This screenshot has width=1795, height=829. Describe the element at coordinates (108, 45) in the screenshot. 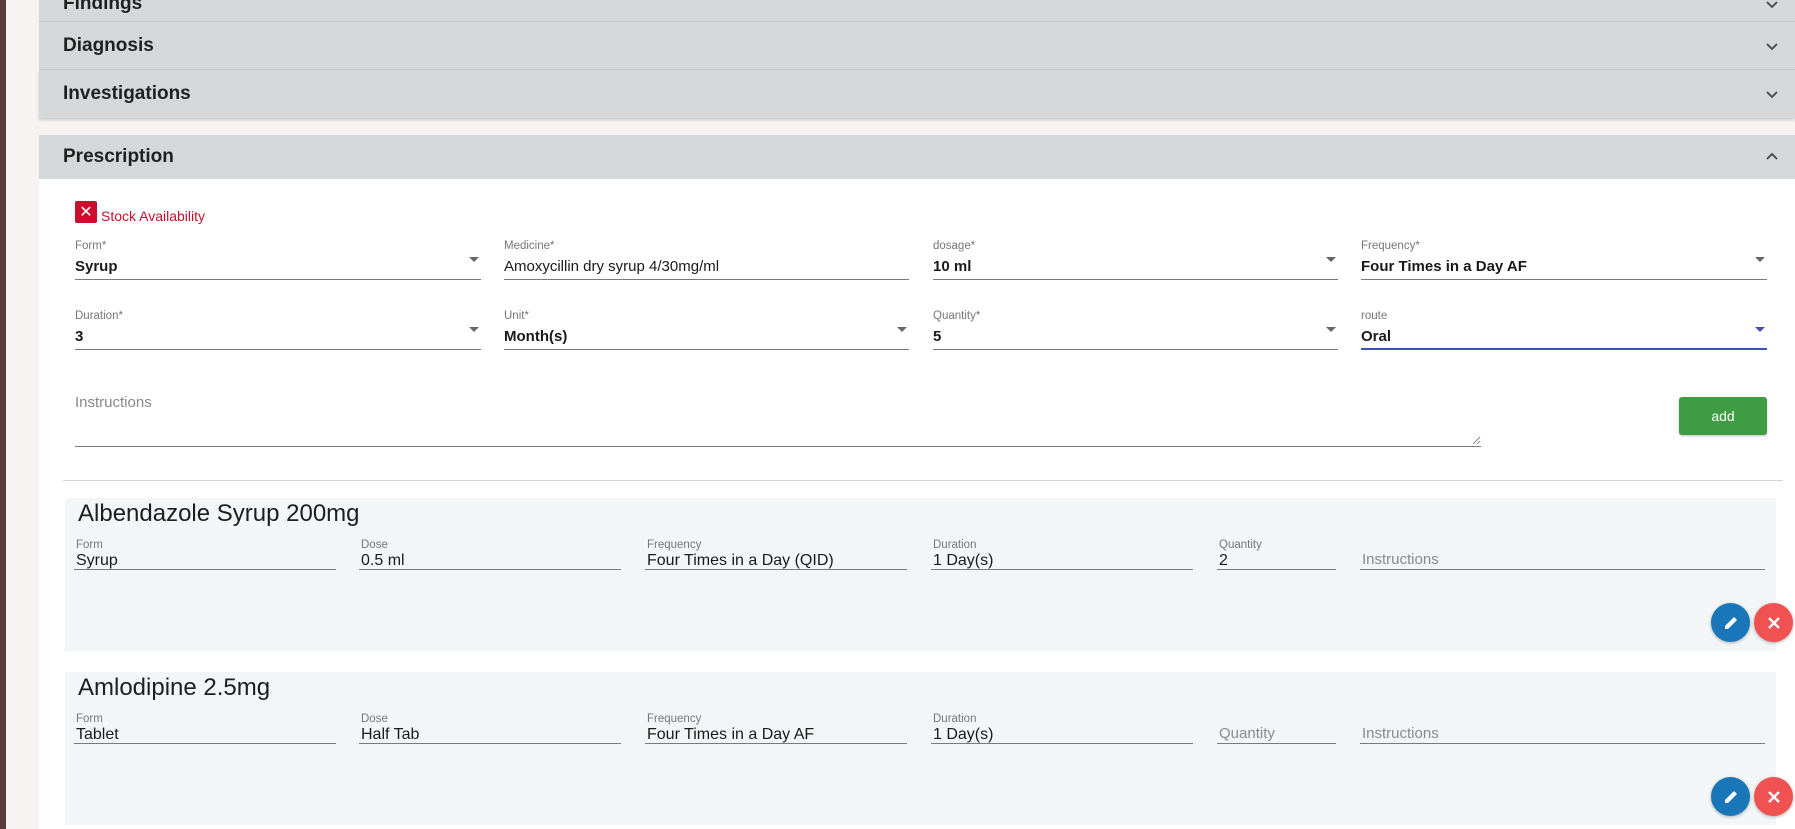

I see `diagnosis-title: Diagnosis` at that location.